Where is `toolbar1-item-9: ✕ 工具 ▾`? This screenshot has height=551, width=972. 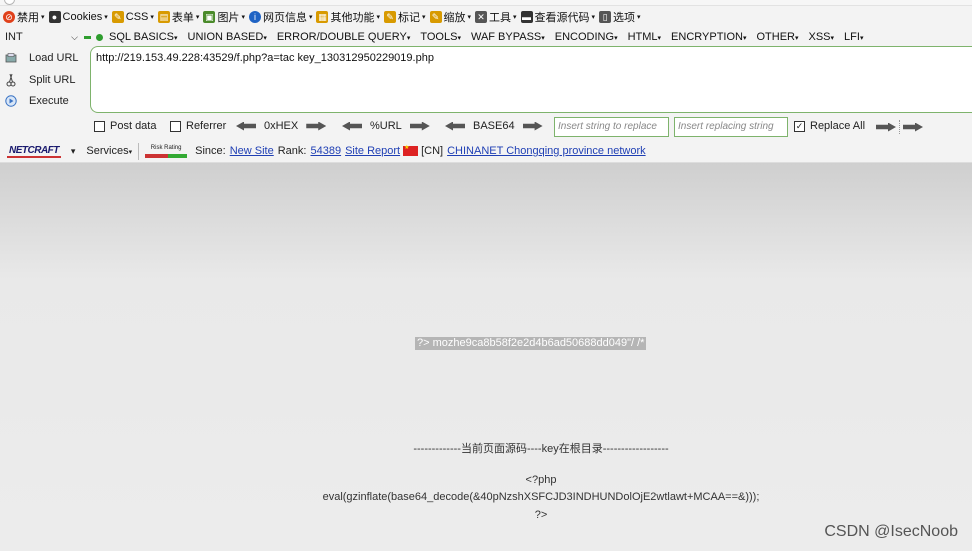 toolbar1-item-9: ✕ 工具 ▾ is located at coordinates (496, 17).